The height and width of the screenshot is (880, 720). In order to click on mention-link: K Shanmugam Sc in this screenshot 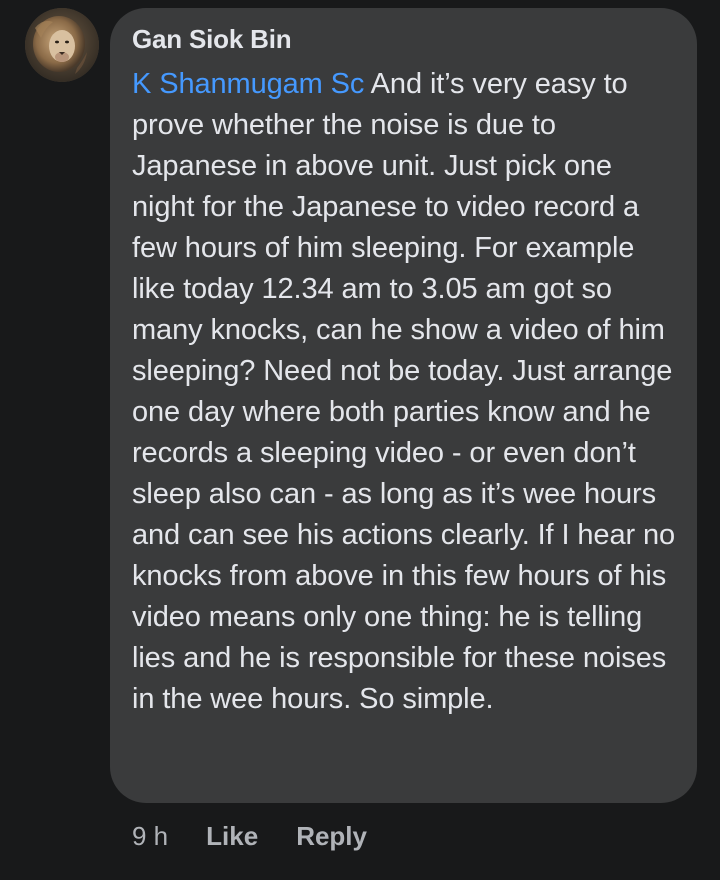, I will do `click(248, 84)`.